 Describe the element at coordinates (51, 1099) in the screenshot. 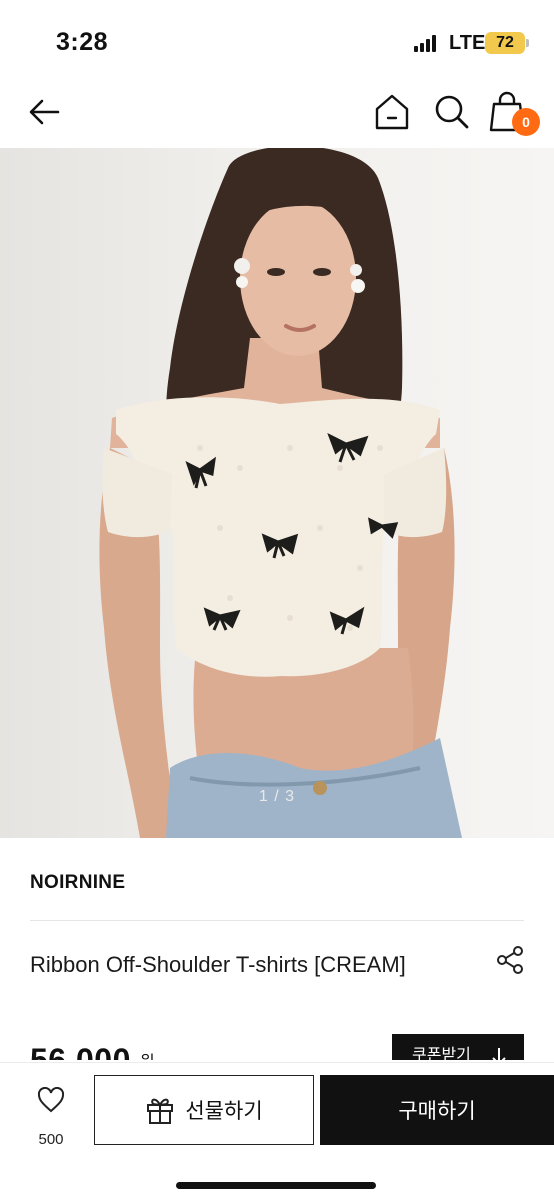

I see `heart-icon` at that location.